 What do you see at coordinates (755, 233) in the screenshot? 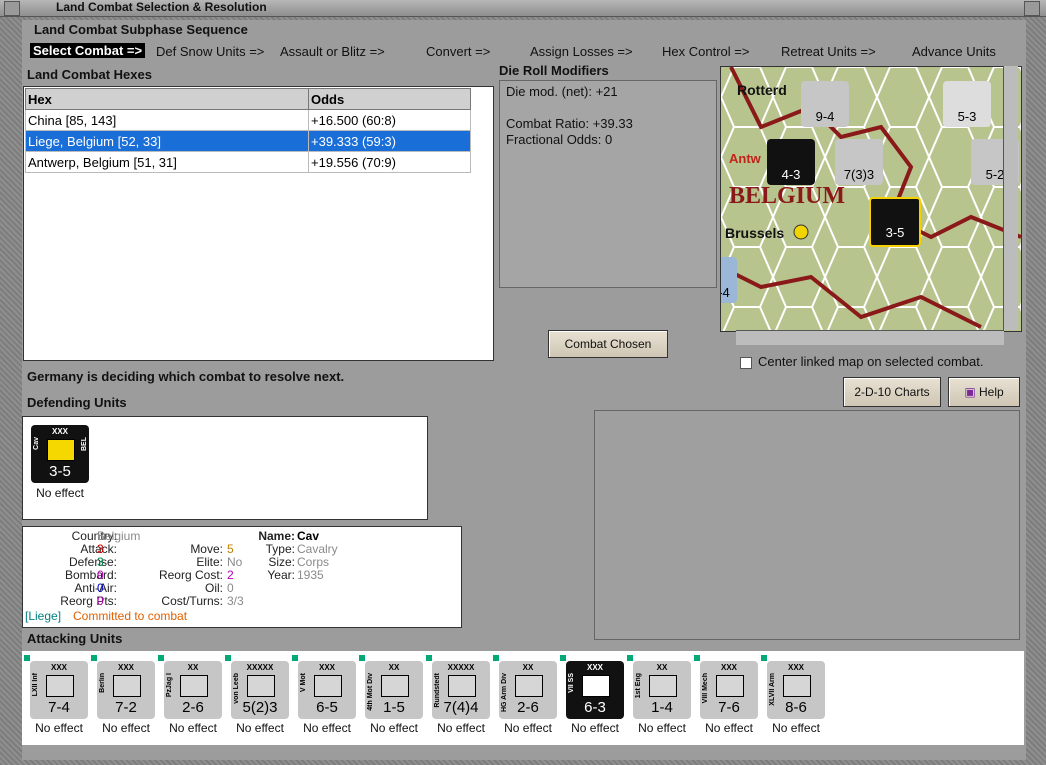
I see `map-label-brussels: Brussels` at bounding box center [755, 233].